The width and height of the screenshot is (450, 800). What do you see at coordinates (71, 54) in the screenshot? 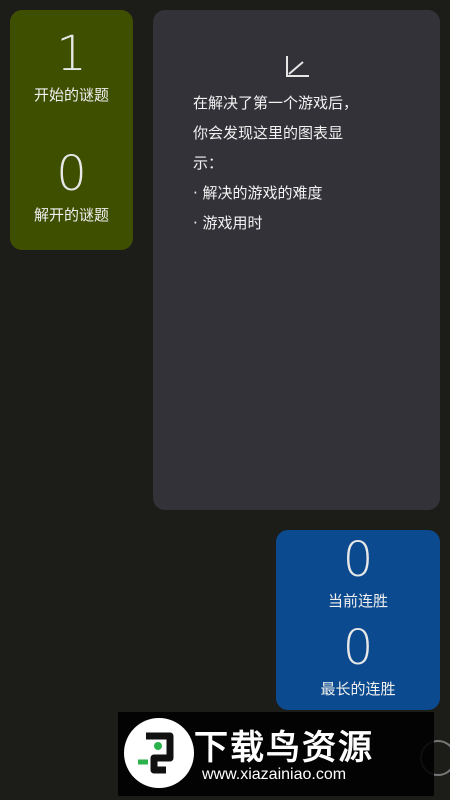
I see `started-count: 1` at bounding box center [71, 54].